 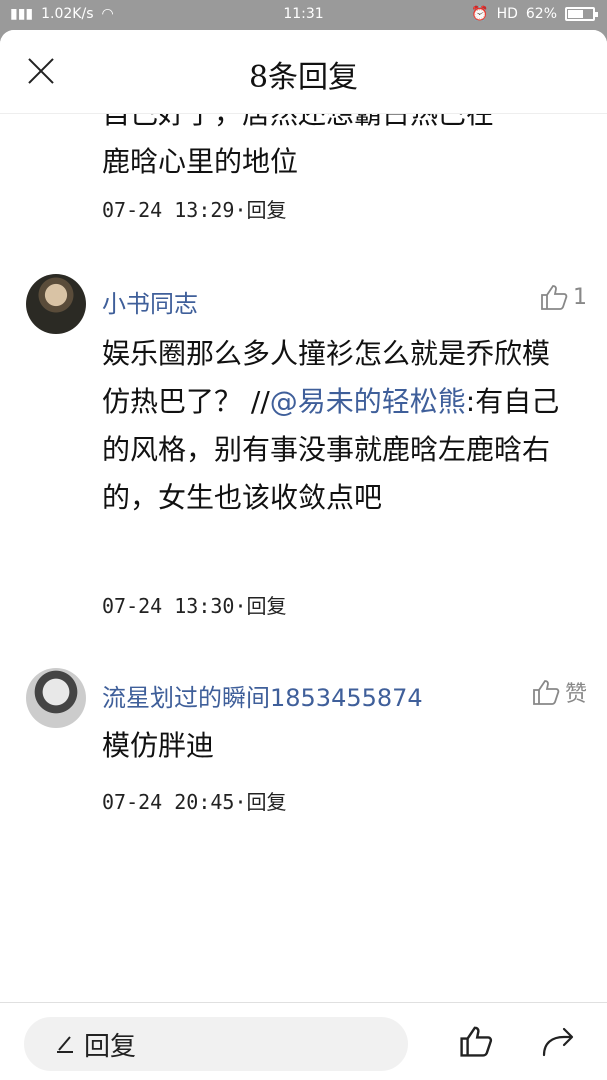 I want to click on comment-time: 07-24 20:45, so click(x=168, y=802).